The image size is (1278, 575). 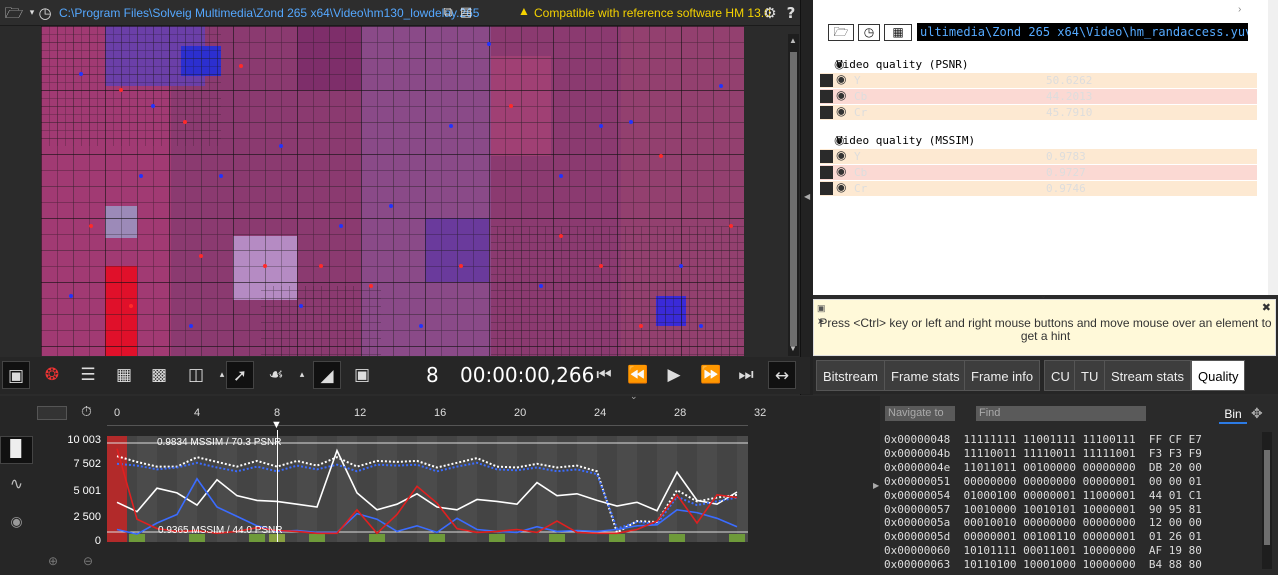 I want to click on go-to-start-icon: ⏮, so click(x=604, y=375).